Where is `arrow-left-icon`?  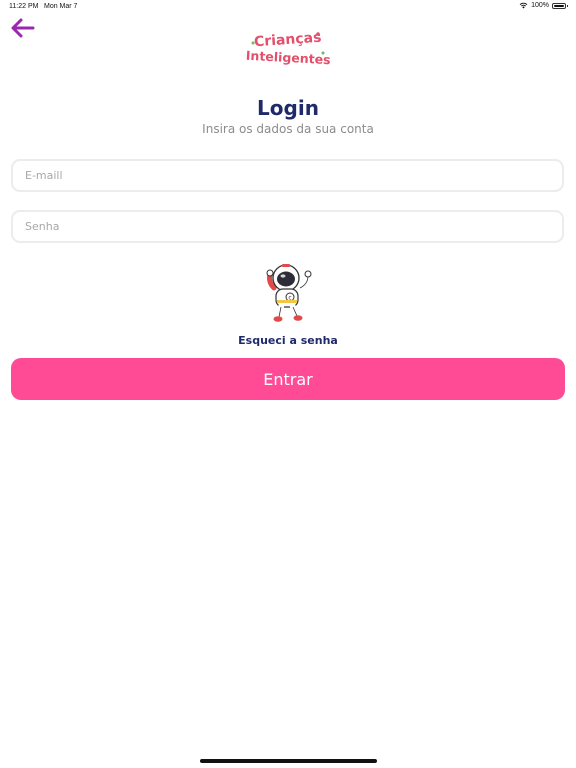
arrow-left-icon is located at coordinates (23, 28).